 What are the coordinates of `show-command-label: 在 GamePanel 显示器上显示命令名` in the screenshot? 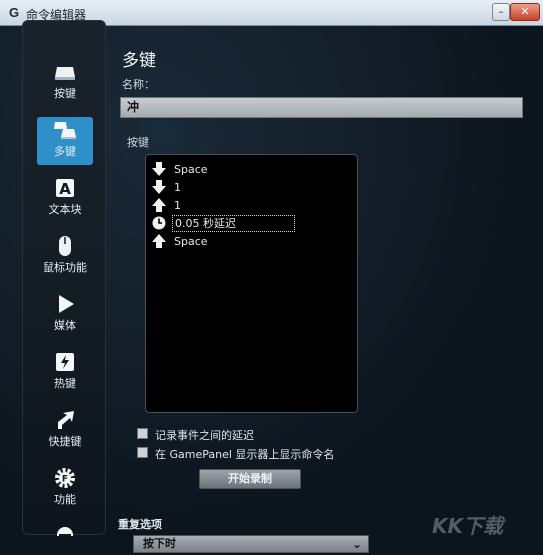 It's located at (245, 454).